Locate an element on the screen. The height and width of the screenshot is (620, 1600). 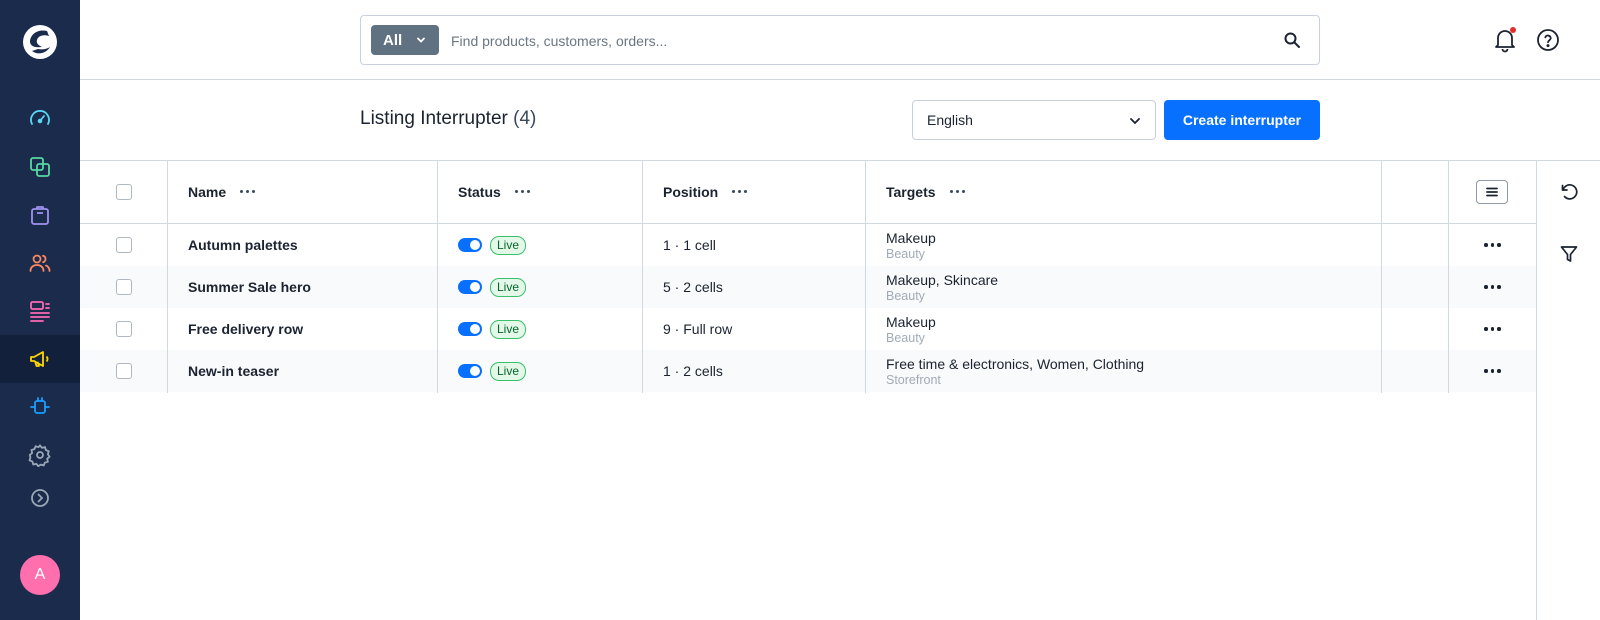
column-settings-button is located at coordinates (1492, 191).